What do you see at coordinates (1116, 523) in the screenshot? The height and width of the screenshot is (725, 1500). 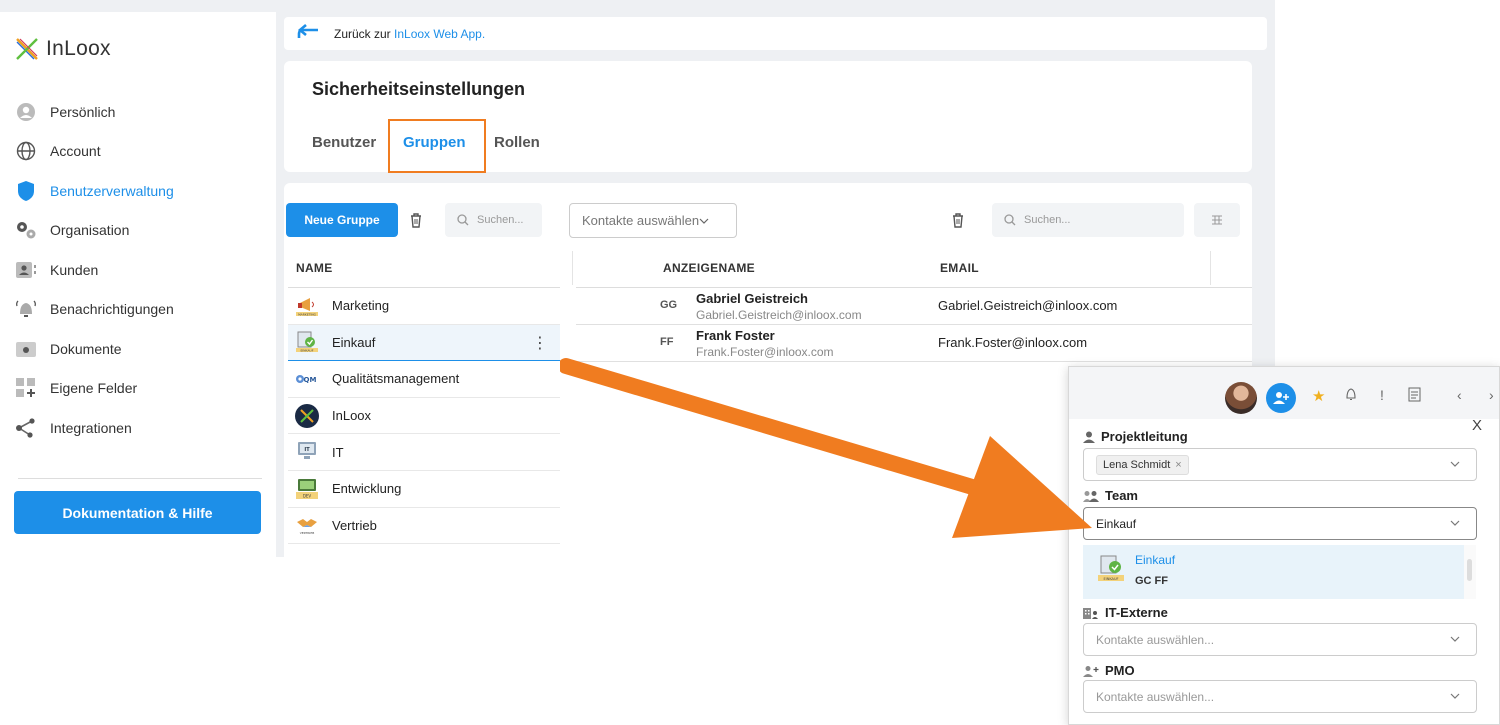 I see `team-select-value: Einkauf` at bounding box center [1116, 523].